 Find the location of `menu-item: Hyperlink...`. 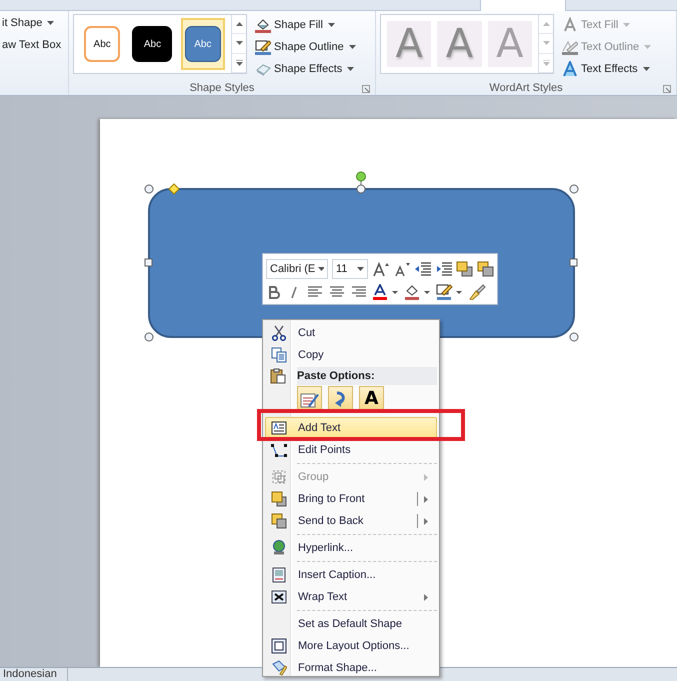

menu-item: Hyperlink... is located at coordinates (351, 548).